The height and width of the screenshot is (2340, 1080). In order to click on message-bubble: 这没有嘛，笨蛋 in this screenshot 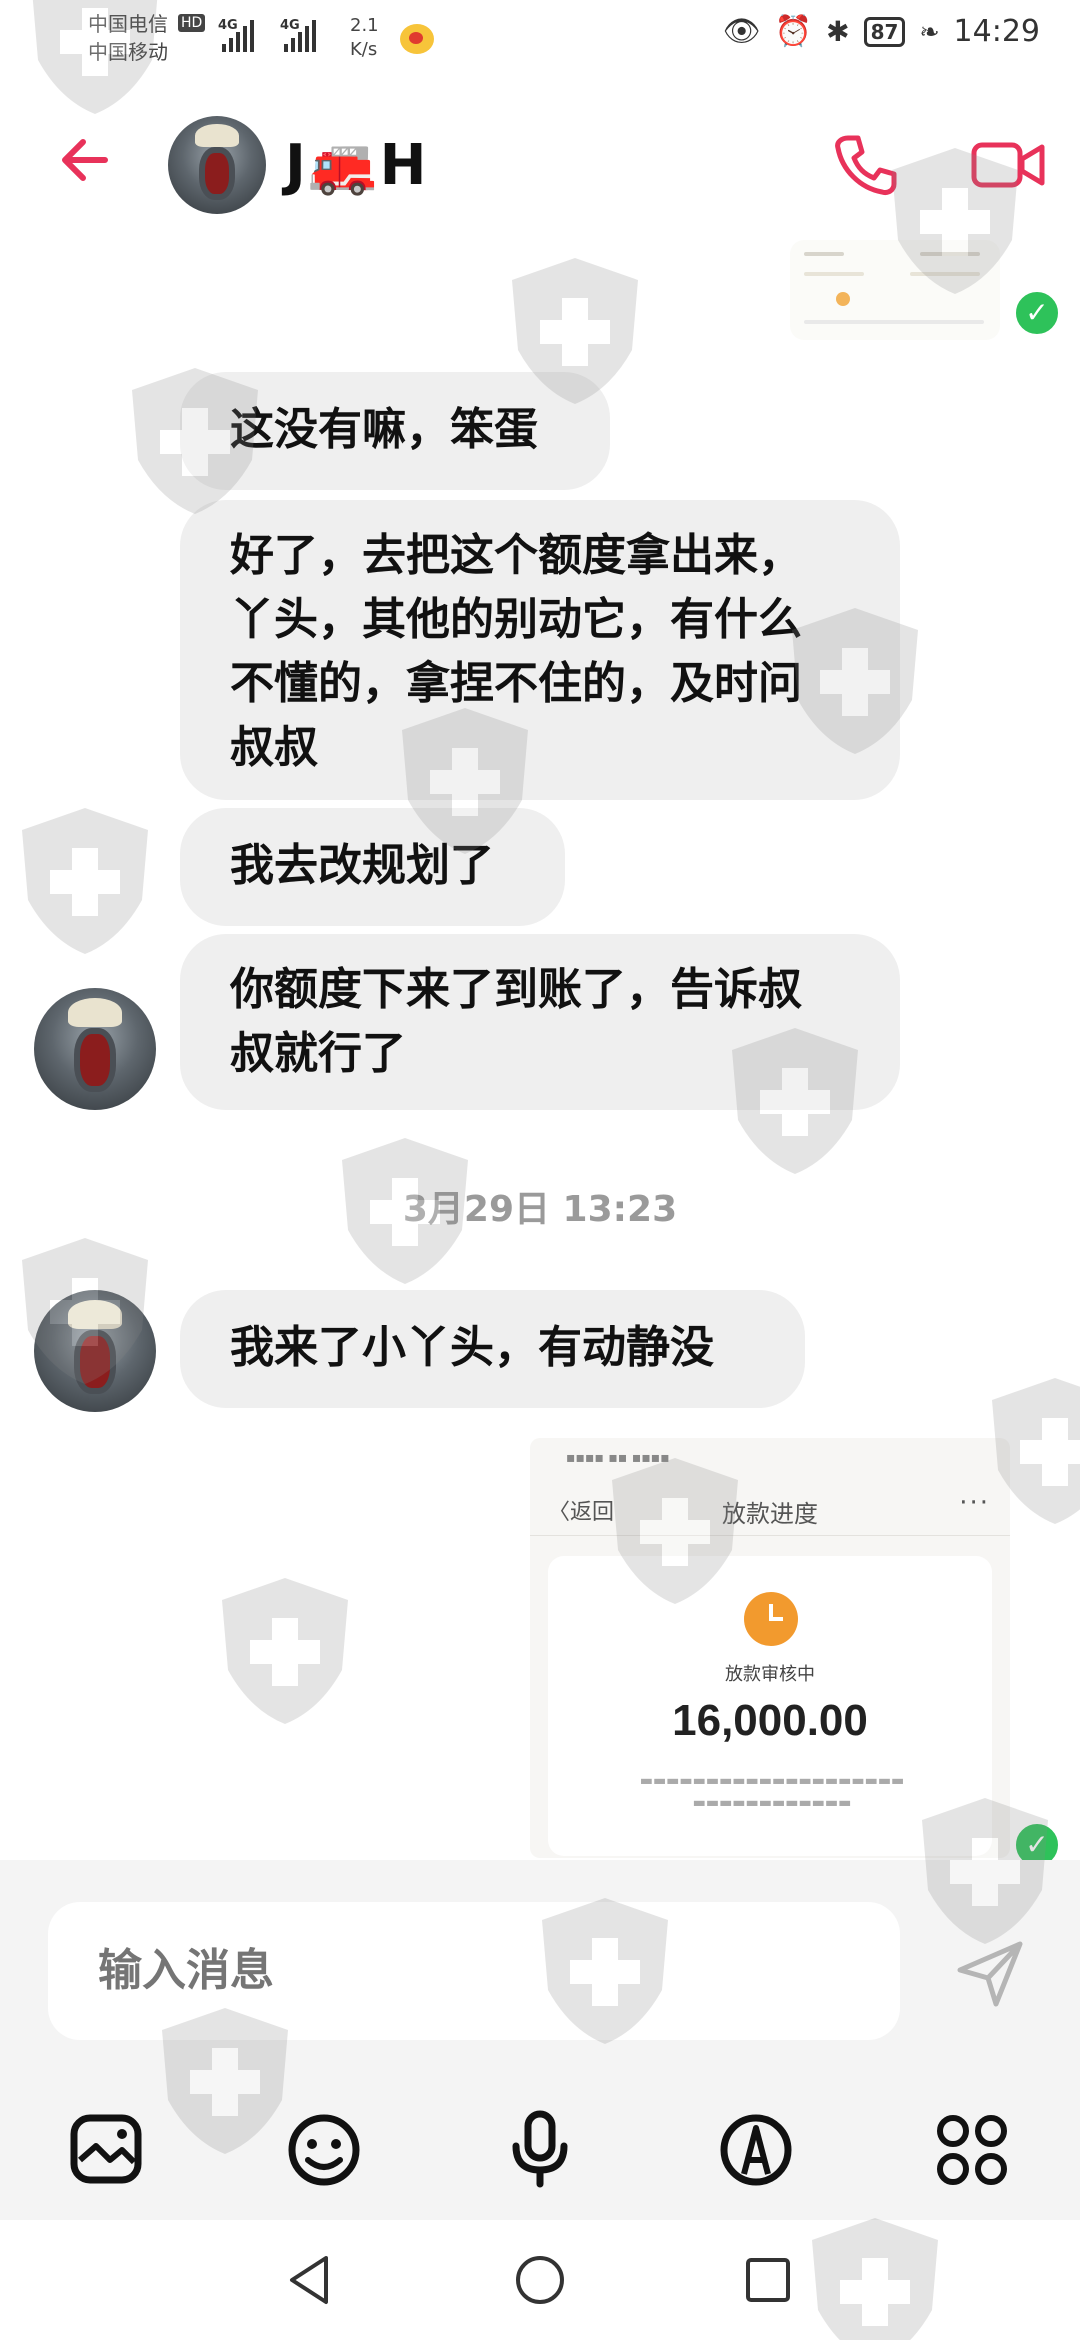, I will do `click(395, 431)`.